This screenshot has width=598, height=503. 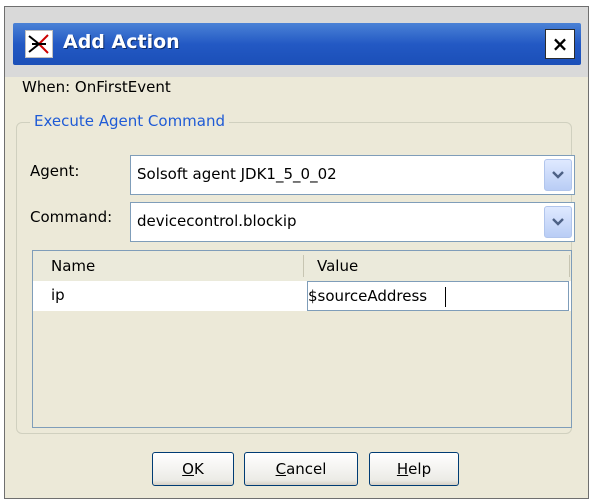 I want to click on cancel-label-rest: ancel, so click(x=306, y=469).